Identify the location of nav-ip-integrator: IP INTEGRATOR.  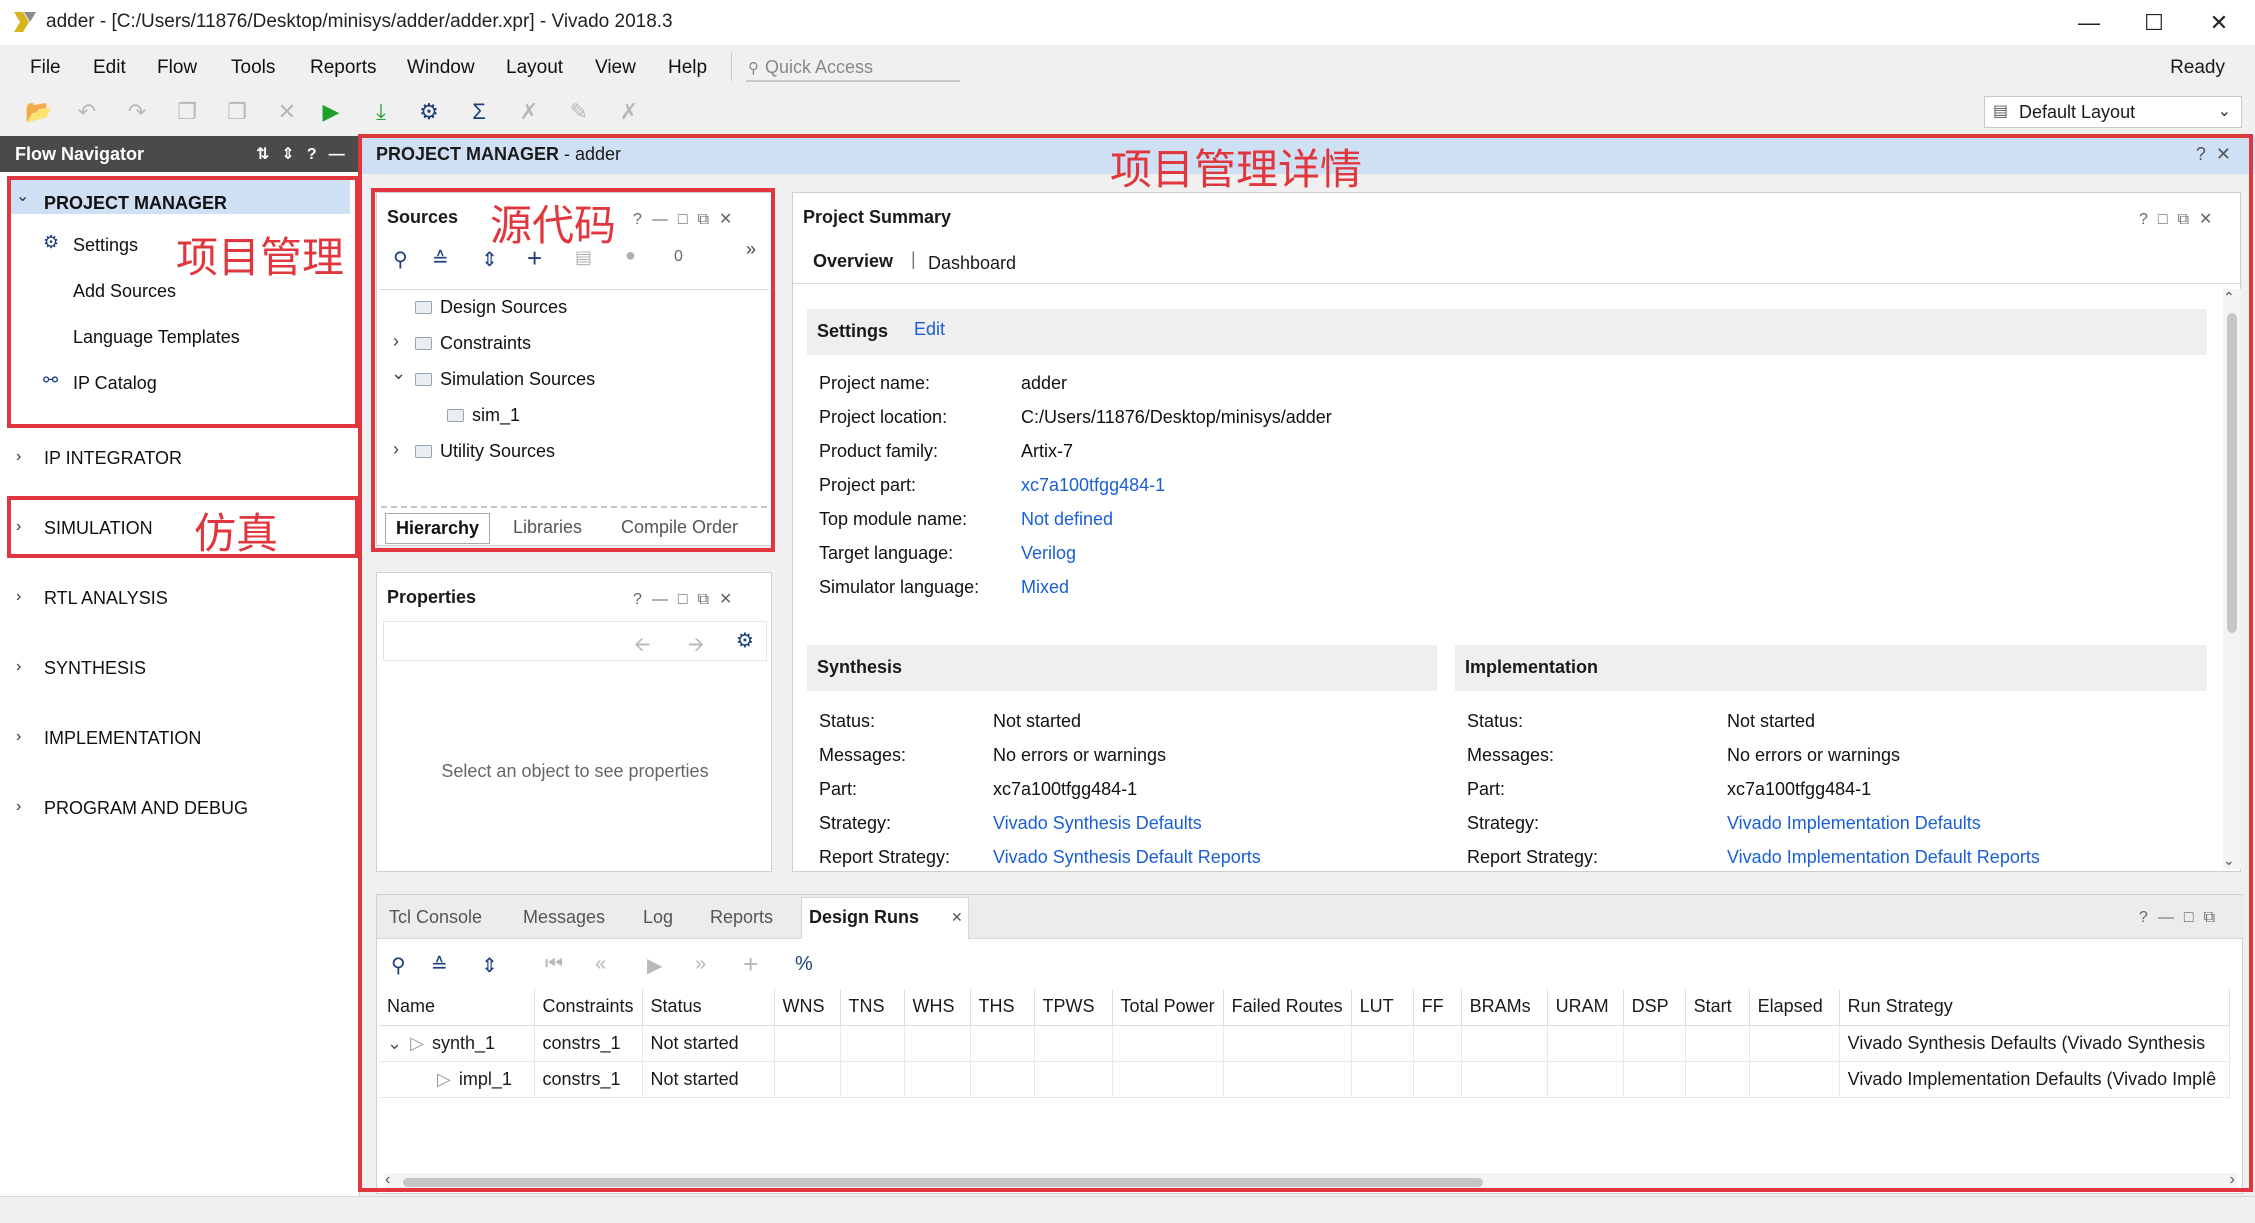
(113, 458).